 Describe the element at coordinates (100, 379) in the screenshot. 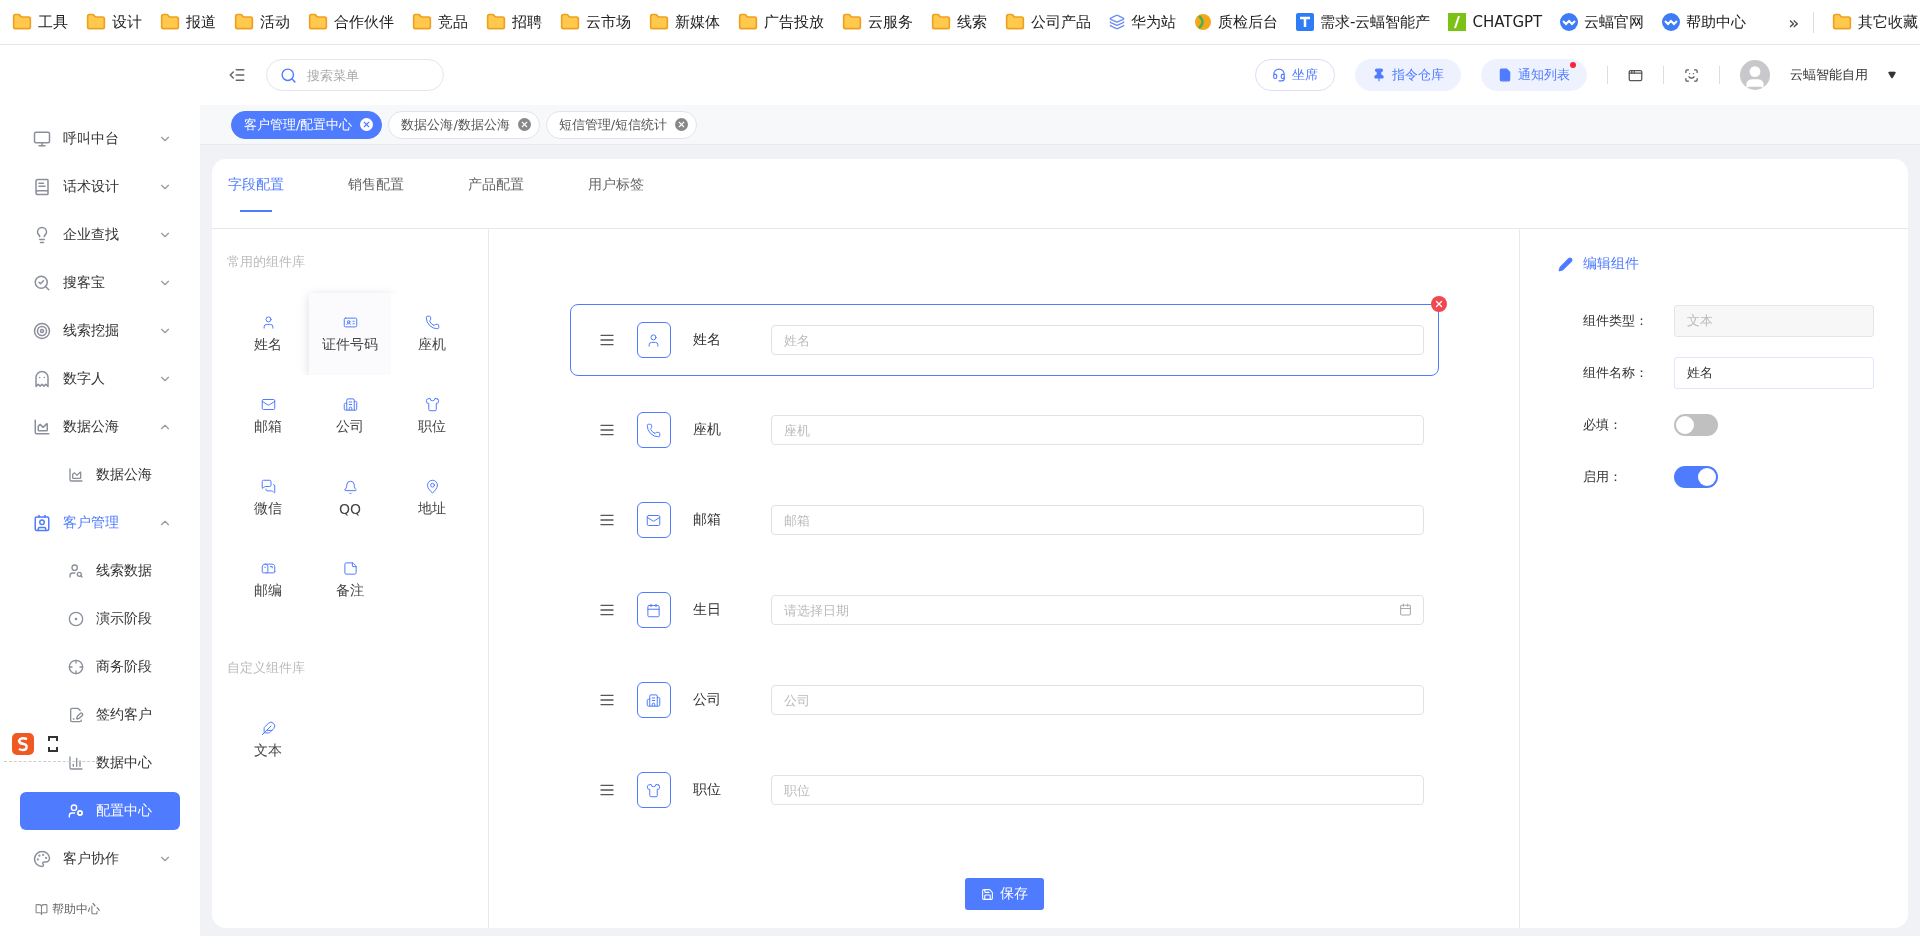

I see `sidebar-item: 数字人` at that location.